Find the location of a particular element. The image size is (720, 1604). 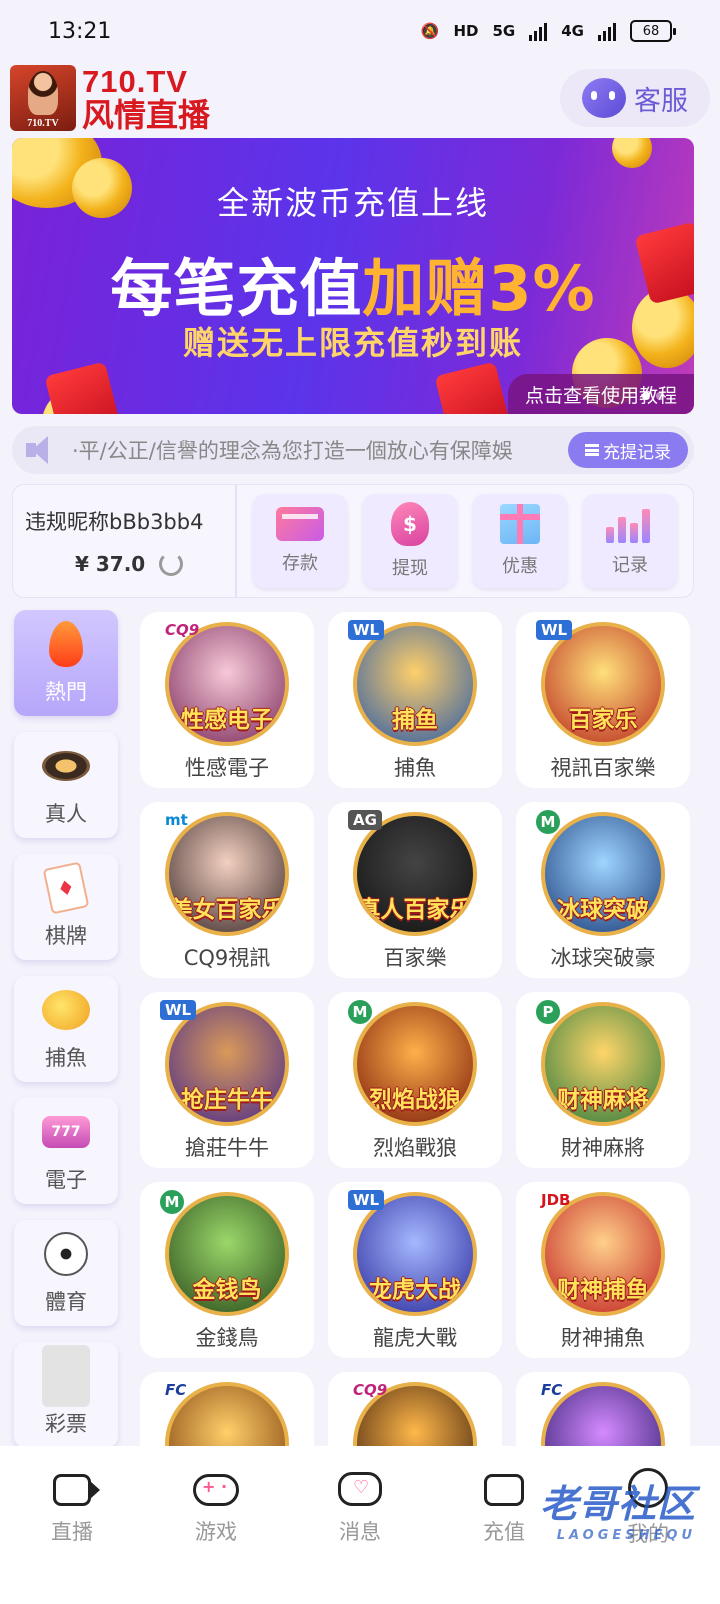

game-name: CQ9視訊 is located at coordinates (227, 958).